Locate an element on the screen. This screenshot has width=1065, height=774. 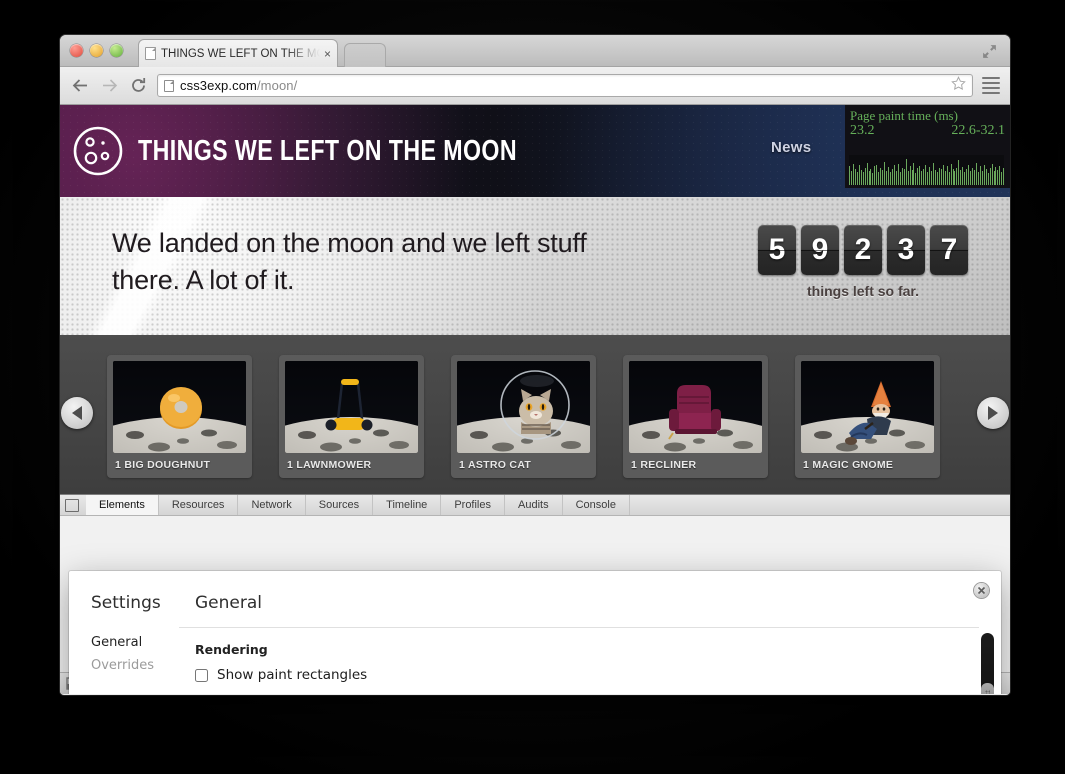
back-arrow-icon is located at coordinates (80, 86).